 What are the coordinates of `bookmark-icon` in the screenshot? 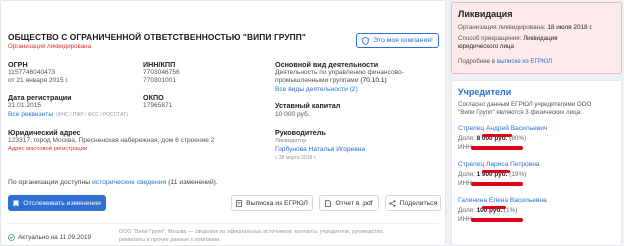 It's located at (16, 203).